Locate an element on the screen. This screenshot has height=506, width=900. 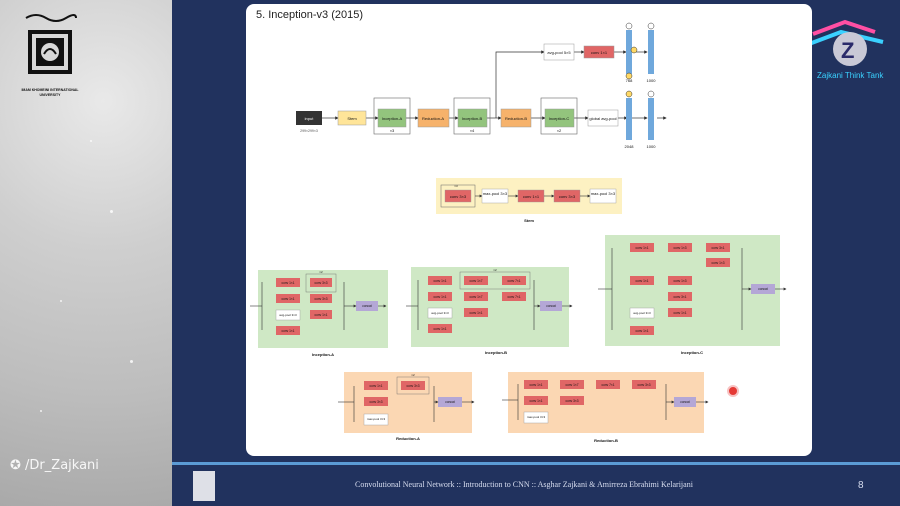
svg-text: 2048 is located at coordinates (630, 146).